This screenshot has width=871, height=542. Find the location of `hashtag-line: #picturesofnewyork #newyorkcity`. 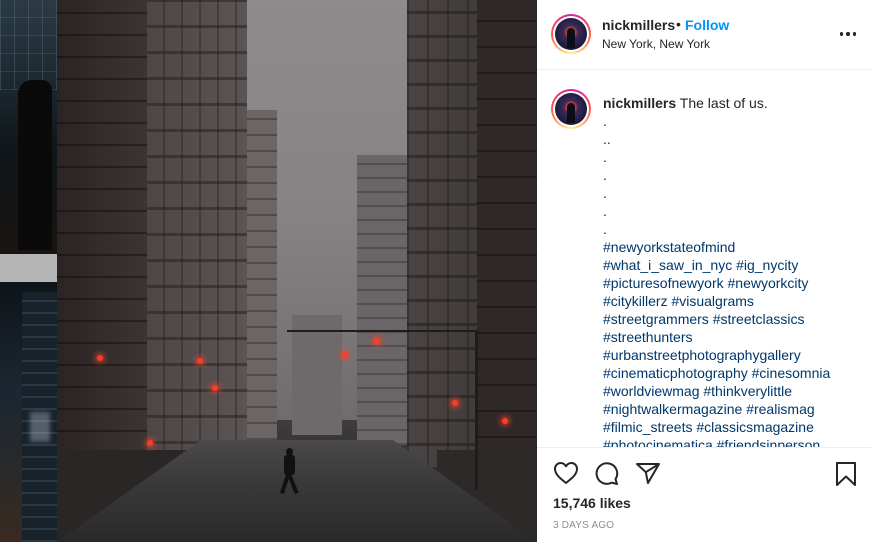

hashtag-line: #picturesofnewyork #newyorkcity is located at coordinates (734, 283).